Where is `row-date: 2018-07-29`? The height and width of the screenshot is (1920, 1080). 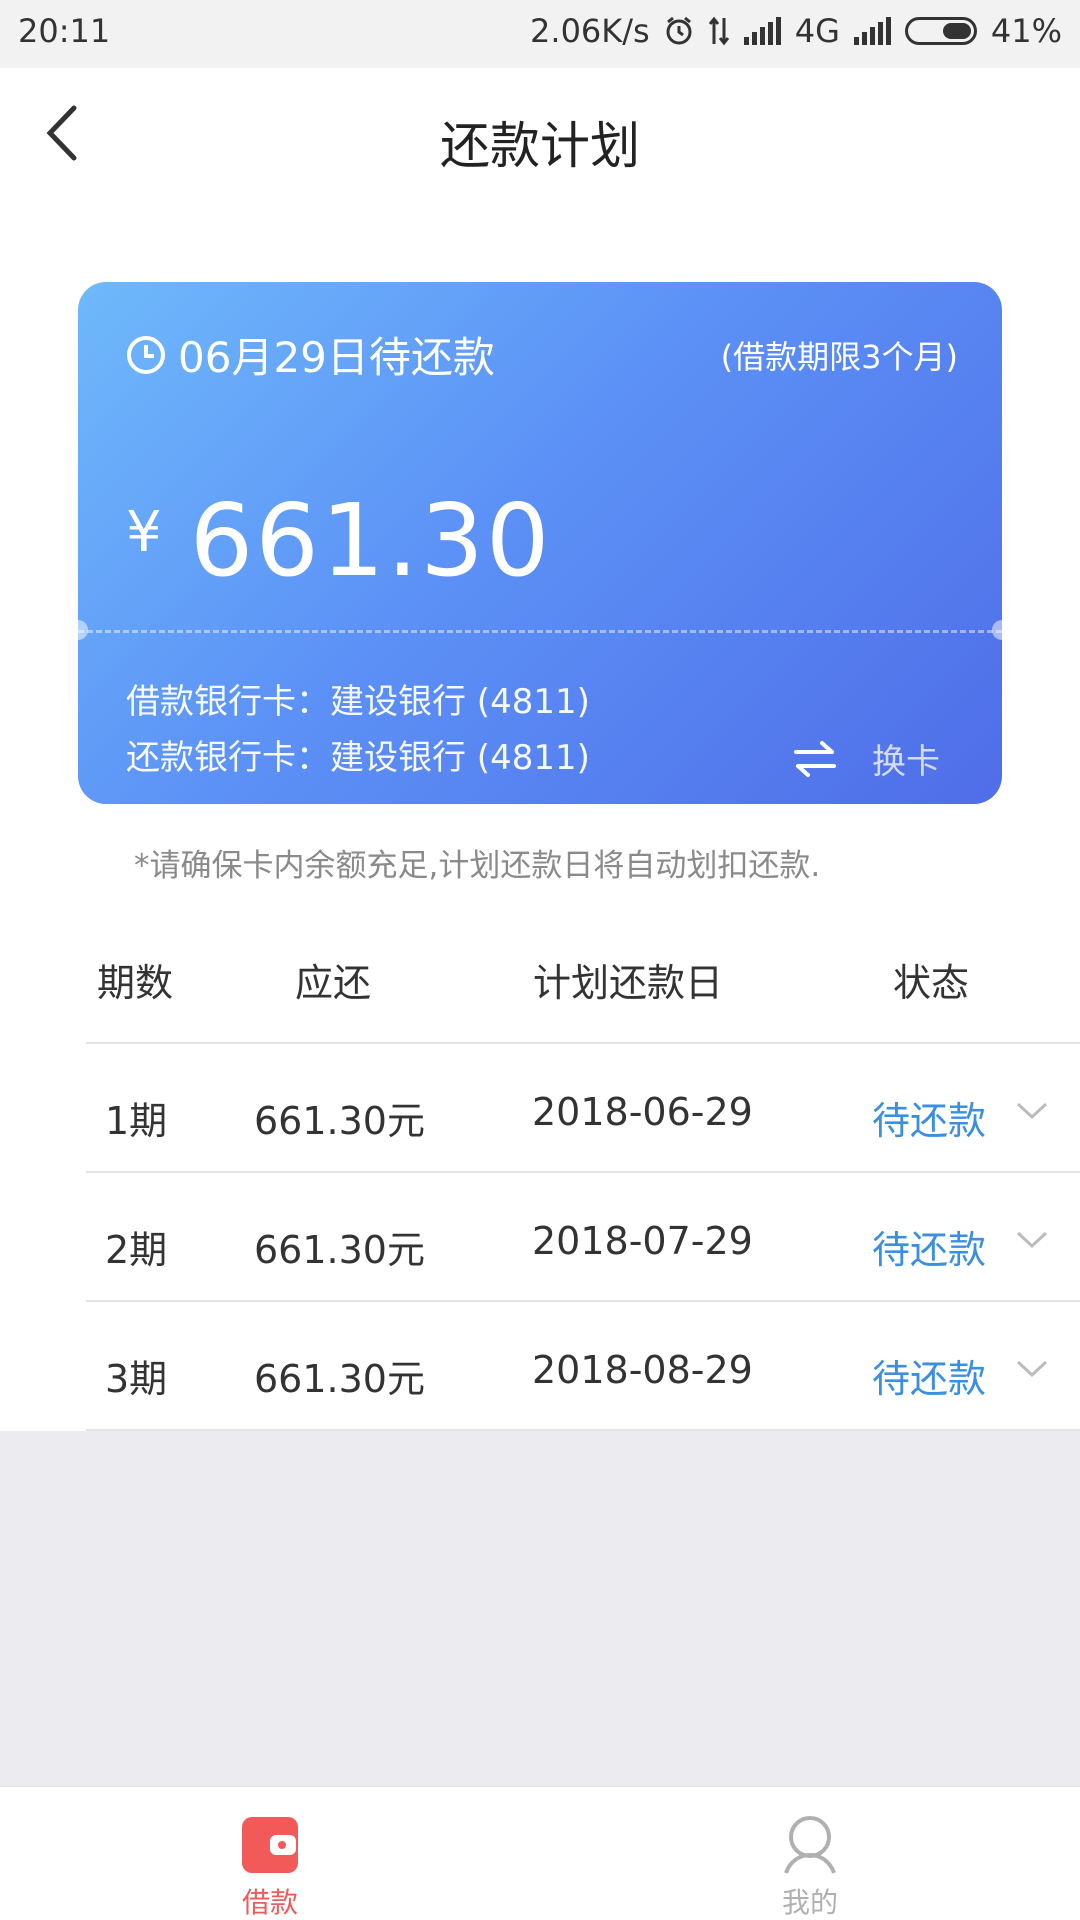
row-date: 2018-07-29 is located at coordinates (642, 1241).